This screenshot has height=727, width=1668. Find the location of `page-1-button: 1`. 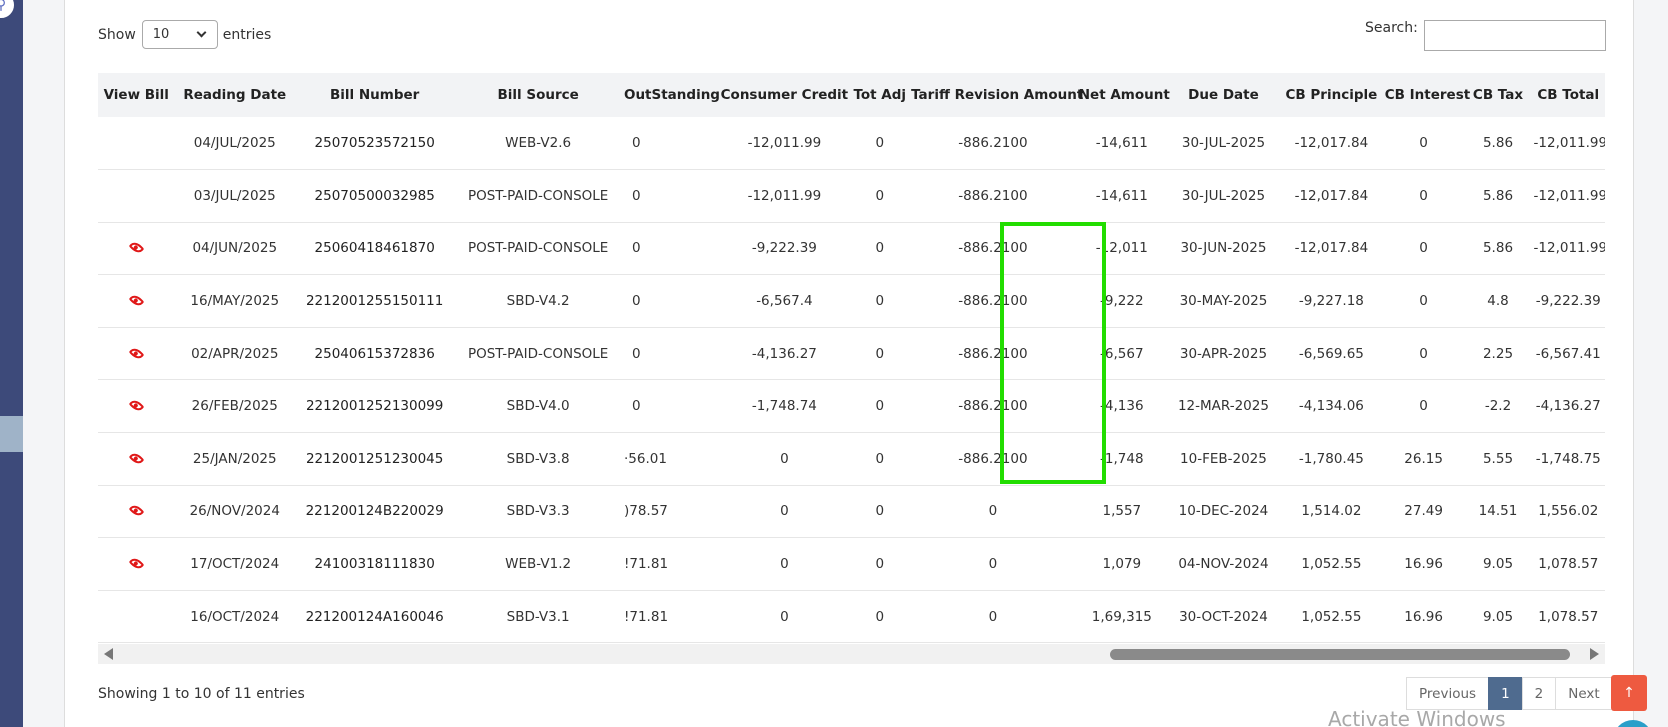

page-1-button: 1 is located at coordinates (1505, 693).